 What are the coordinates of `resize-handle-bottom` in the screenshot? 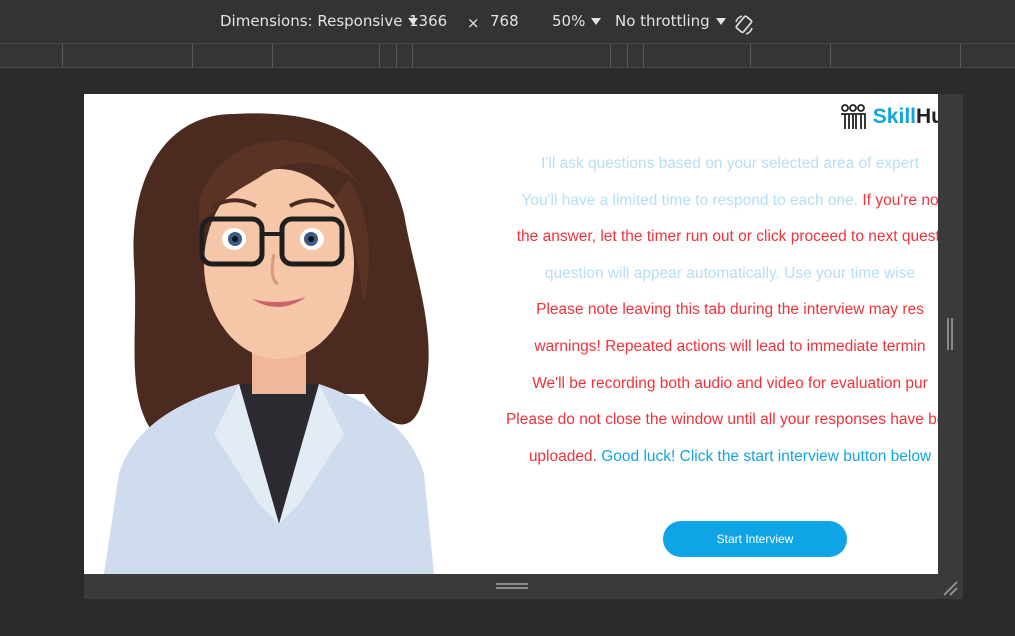 It's located at (512, 586).